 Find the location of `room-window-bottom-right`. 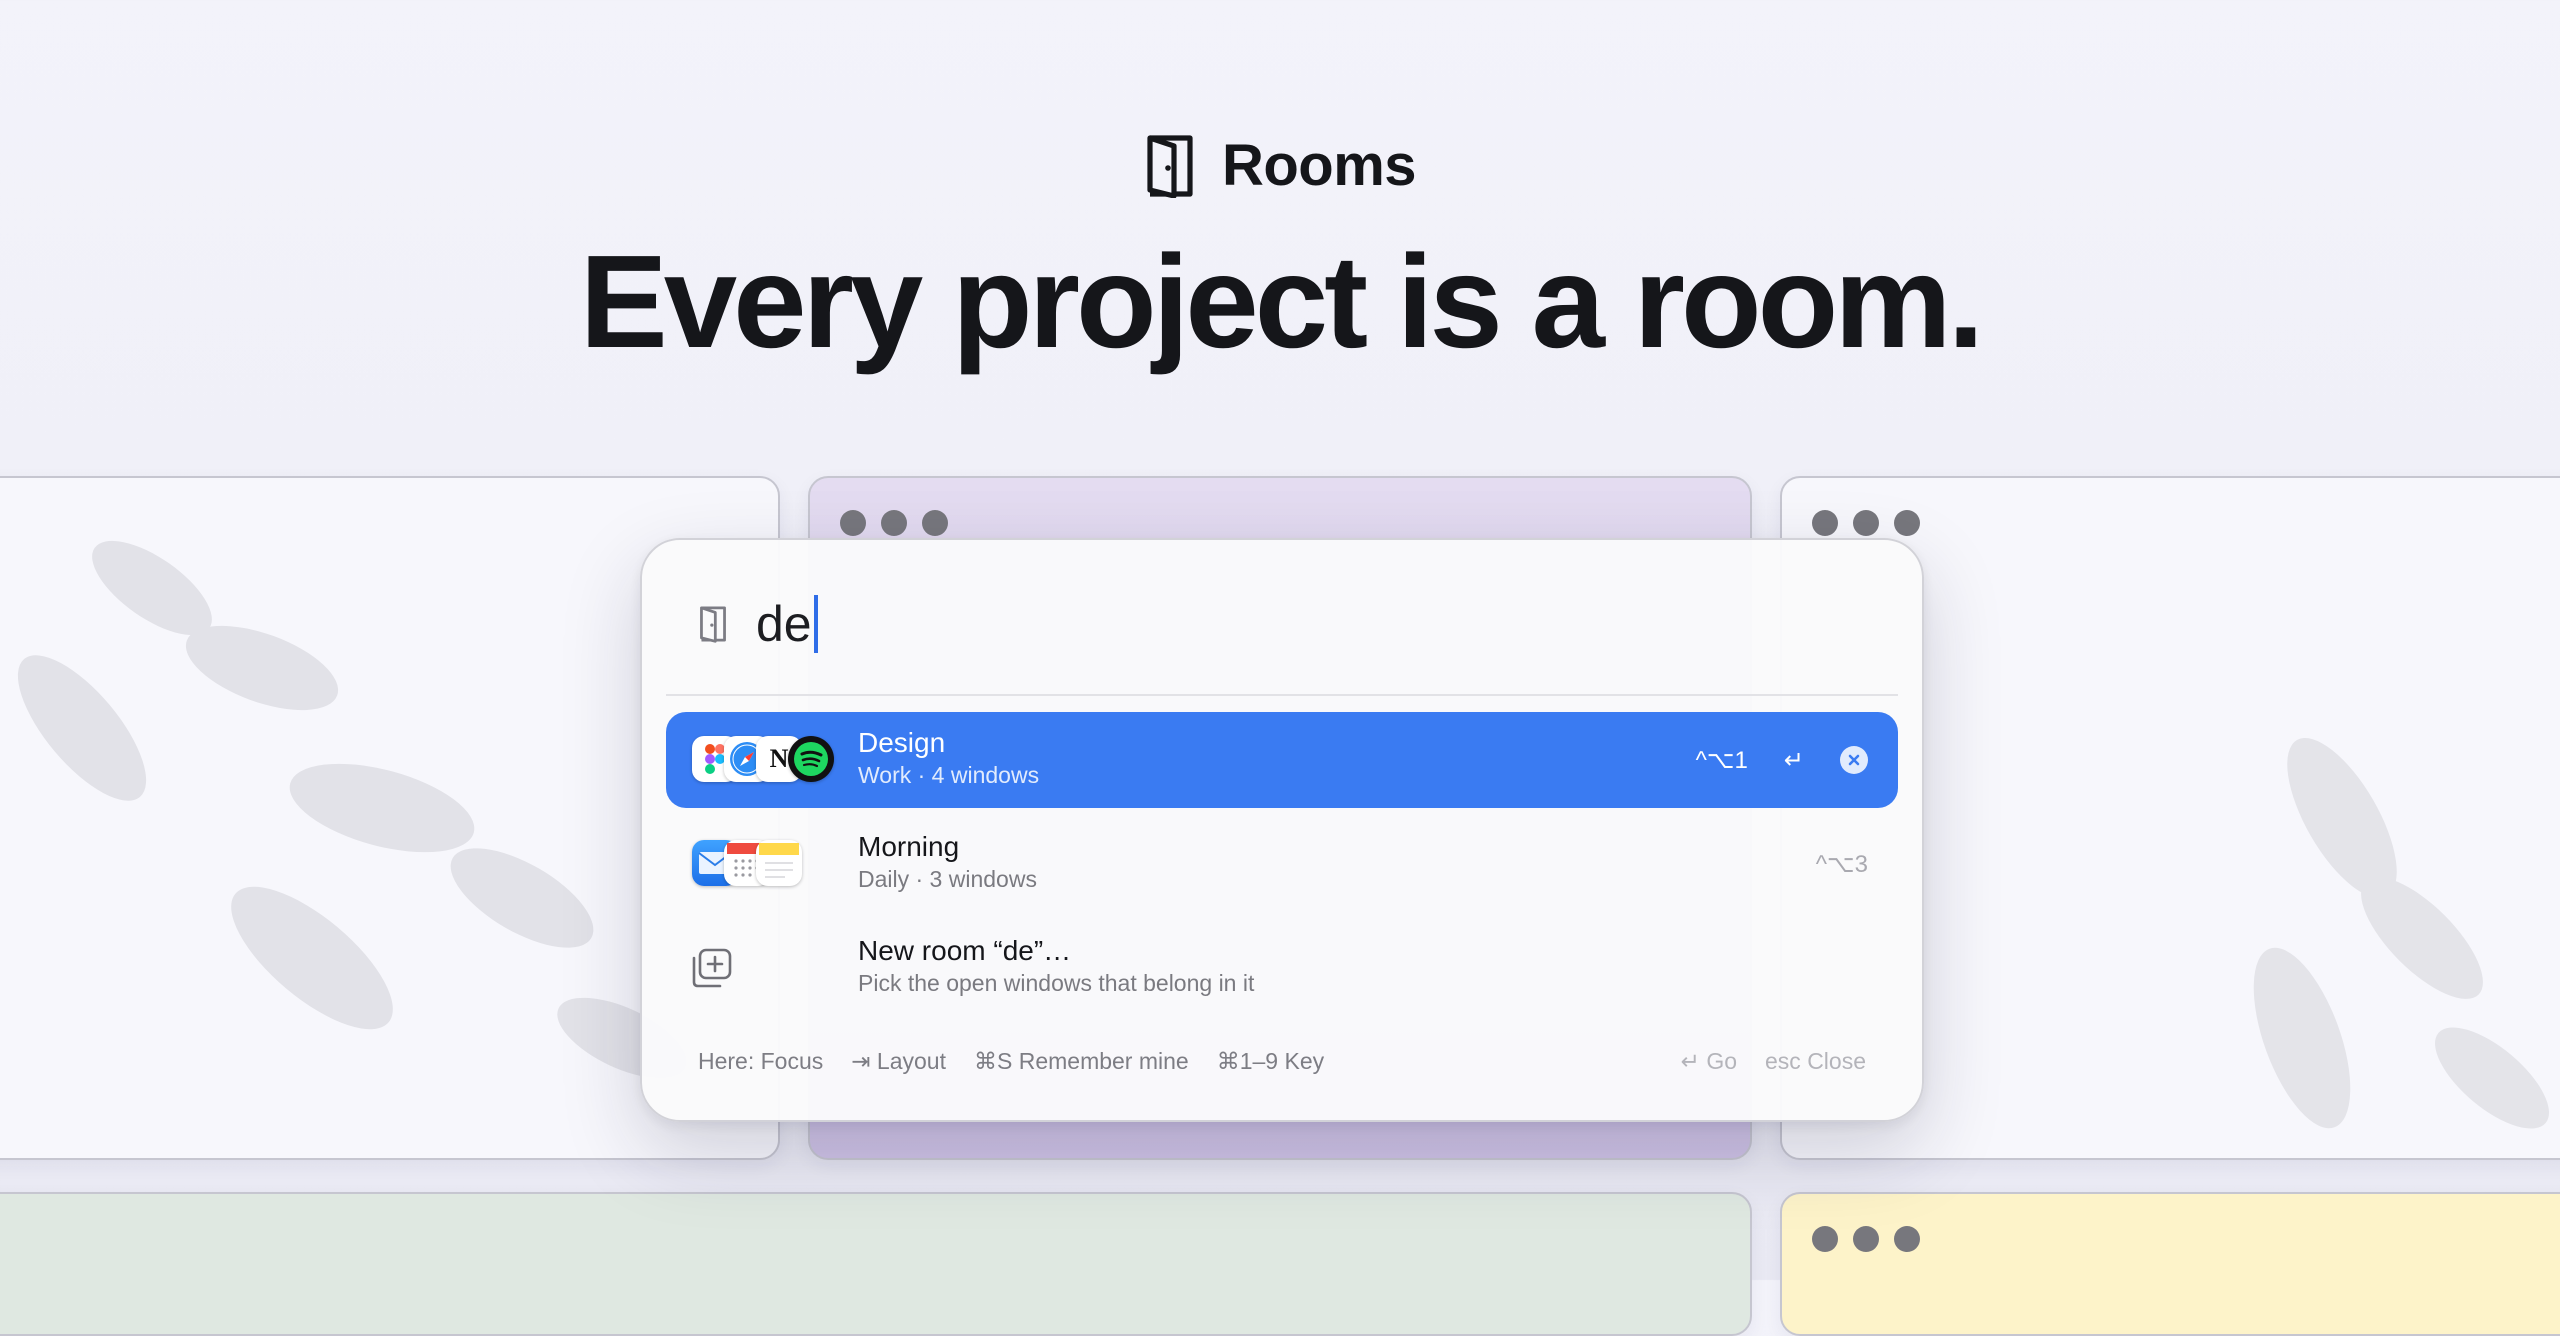

room-window-bottom-right is located at coordinates (2170, 1264).